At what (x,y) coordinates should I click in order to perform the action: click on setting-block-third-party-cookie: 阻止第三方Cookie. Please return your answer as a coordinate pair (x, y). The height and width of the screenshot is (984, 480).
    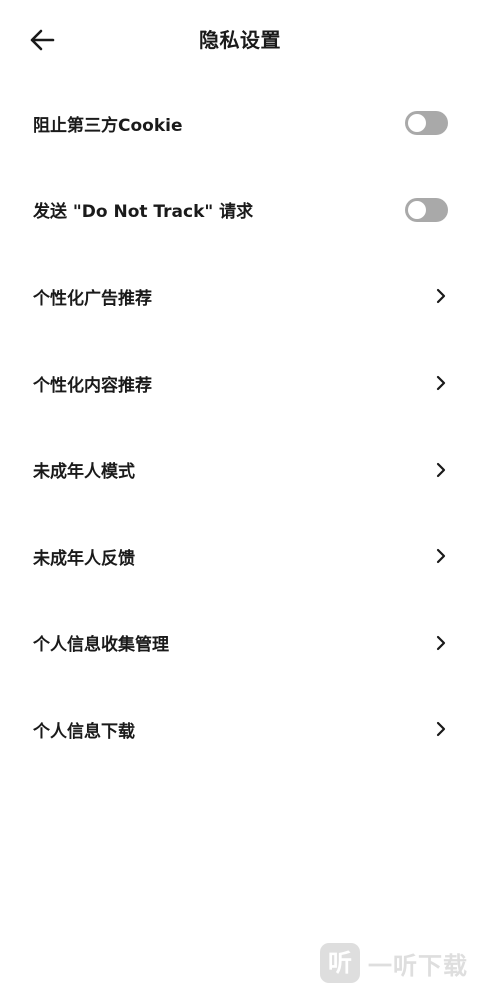
    Looking at the image, I should click on (240, 123).